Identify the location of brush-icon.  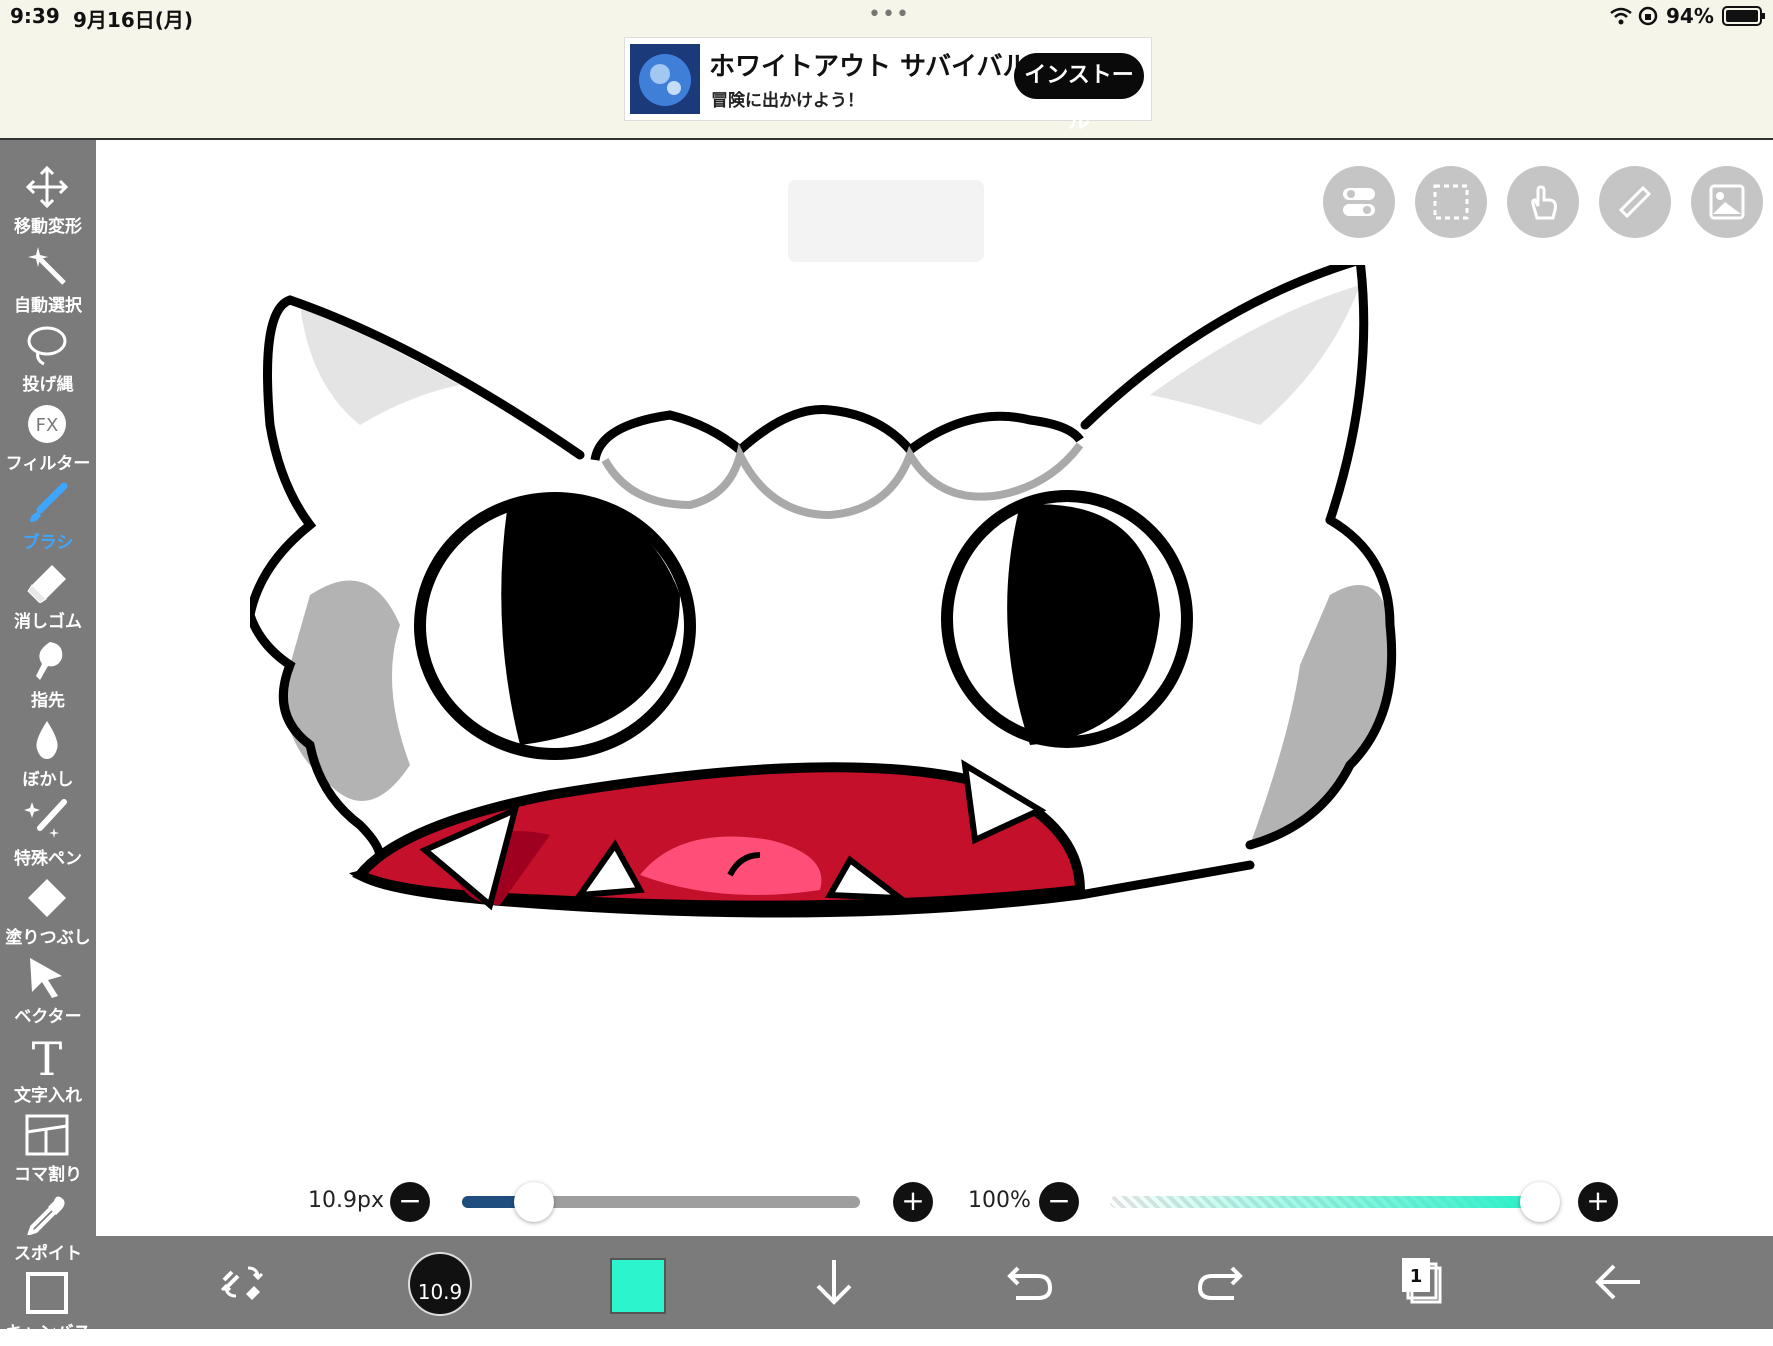
(49, 502).